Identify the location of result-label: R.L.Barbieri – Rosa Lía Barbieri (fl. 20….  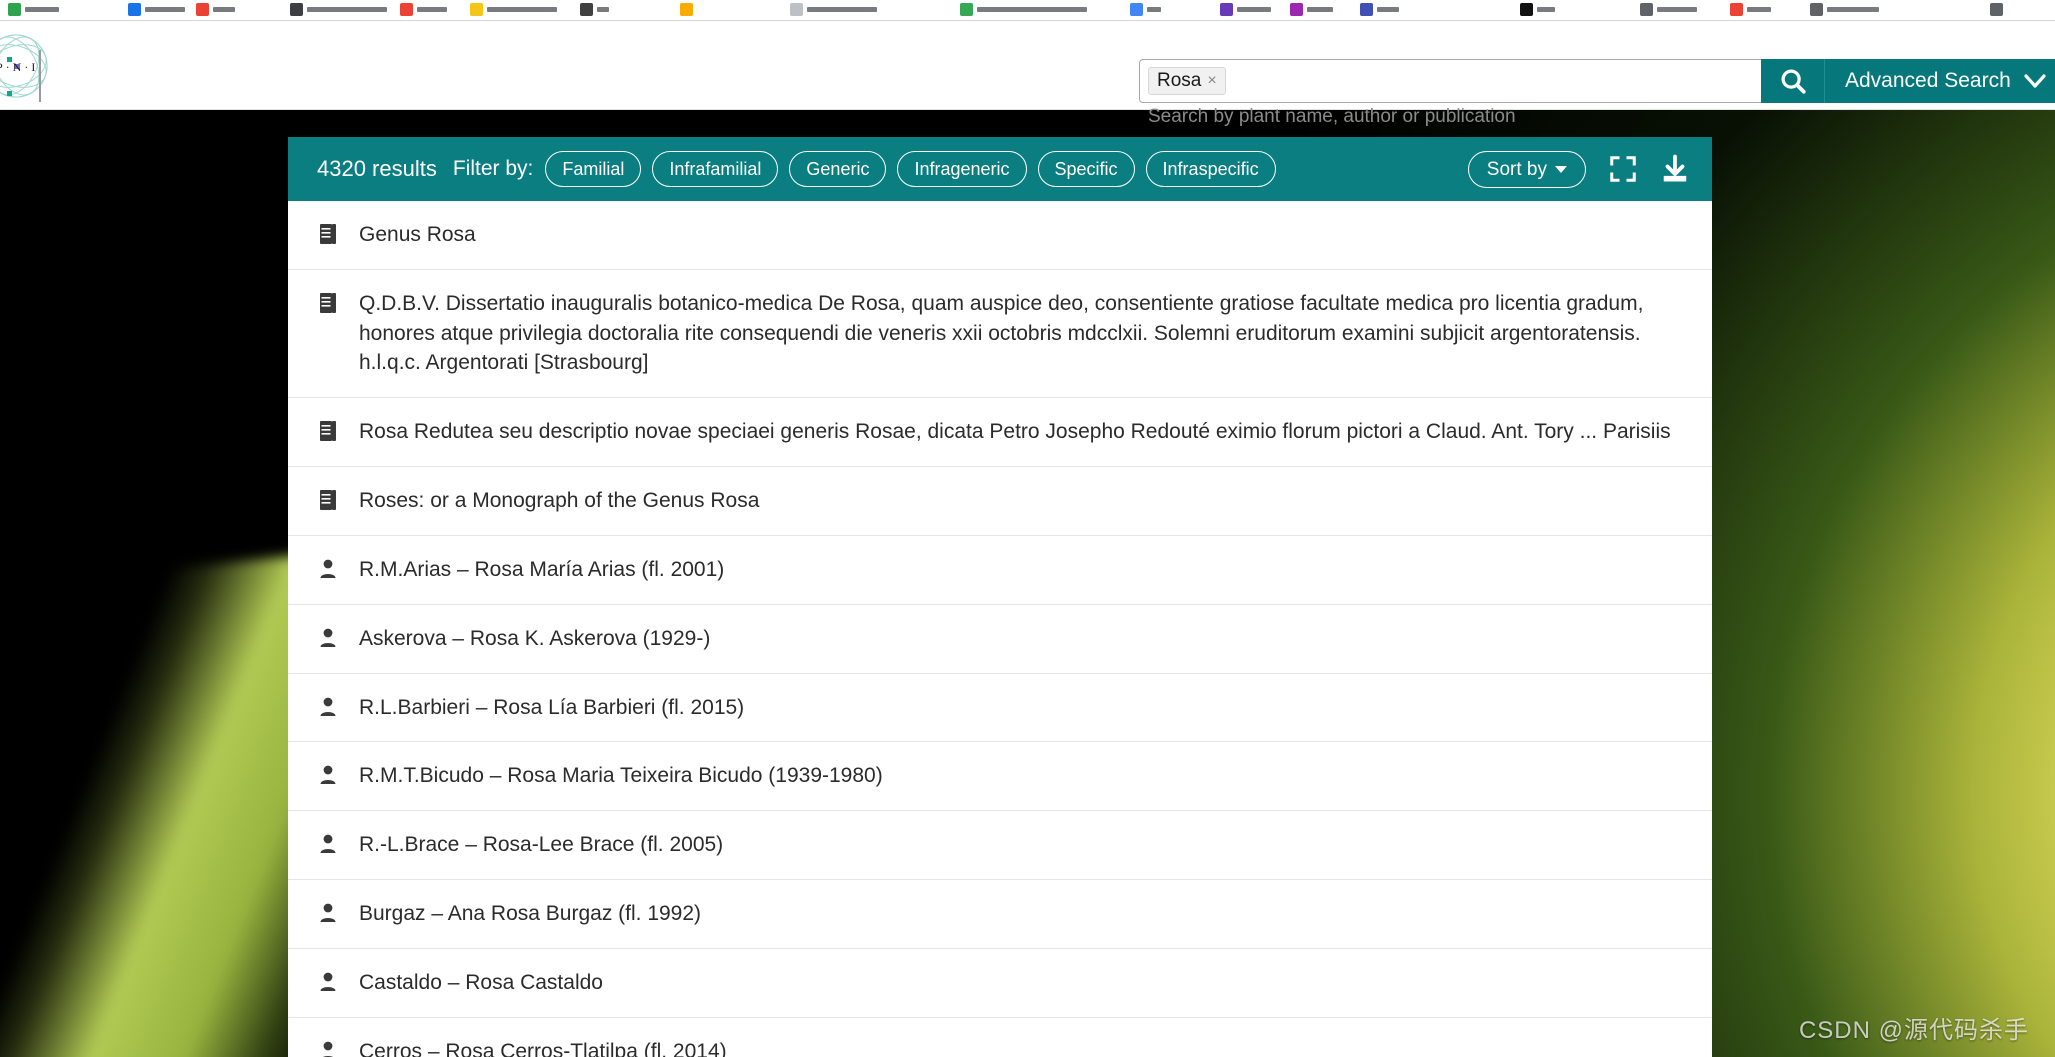
(552, 707).